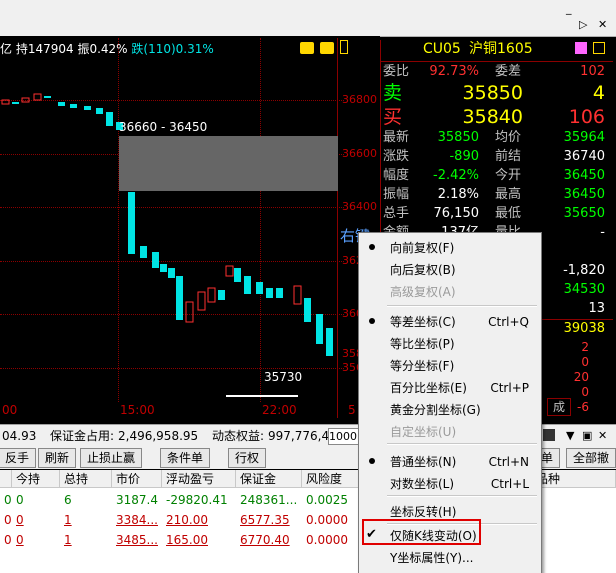 The height and width of the screenshot is (573, 616). What do you see at coordinates (352, 410) in the screenshot?
I see `x-axis-label: 5` at bounding box center [352, 410].